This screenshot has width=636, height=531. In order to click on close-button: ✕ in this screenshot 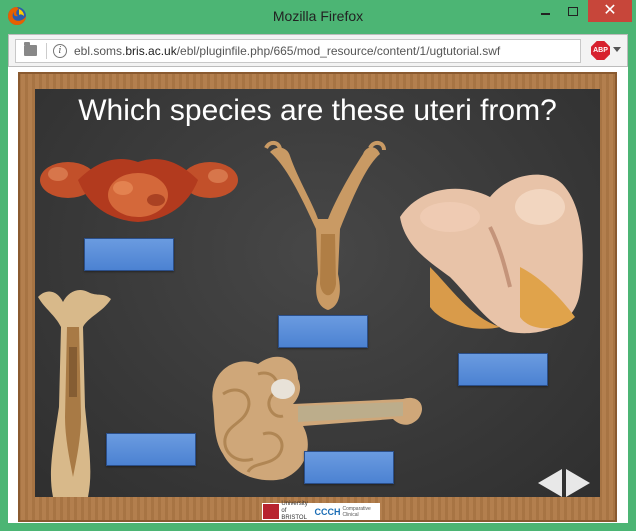, I will do `click(610, 11)`.